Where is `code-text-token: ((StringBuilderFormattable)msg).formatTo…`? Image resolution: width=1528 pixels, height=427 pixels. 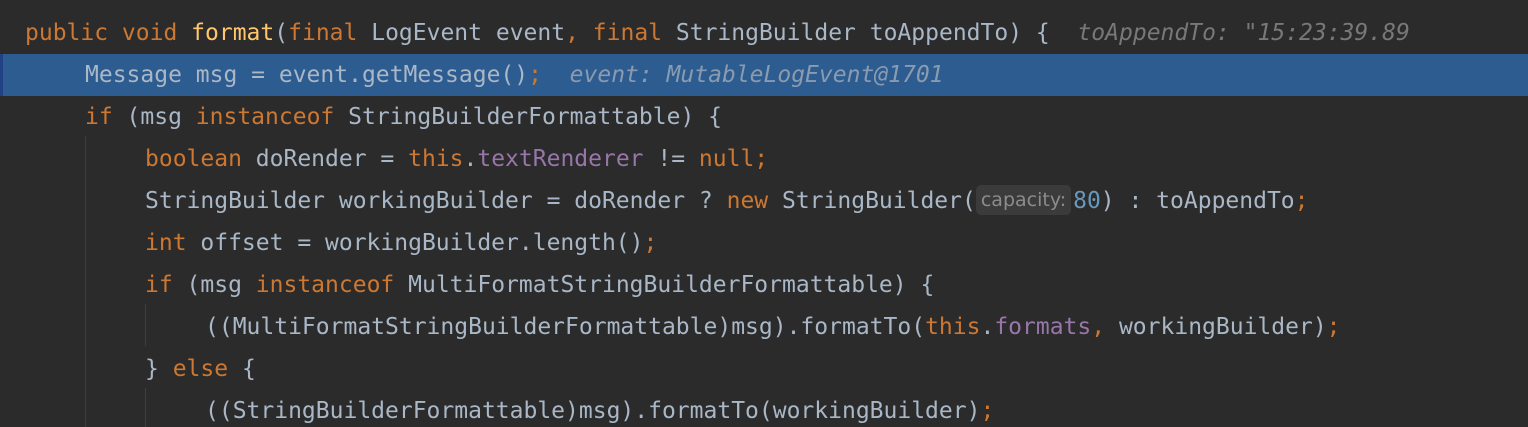 code-text-token: ((StringBuilderFormattable)msg).formatTo… is located at coordinates (593, 411).